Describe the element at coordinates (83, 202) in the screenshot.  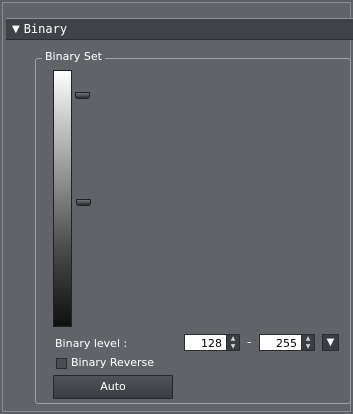
I see `lower-threshold-handle` at that location.